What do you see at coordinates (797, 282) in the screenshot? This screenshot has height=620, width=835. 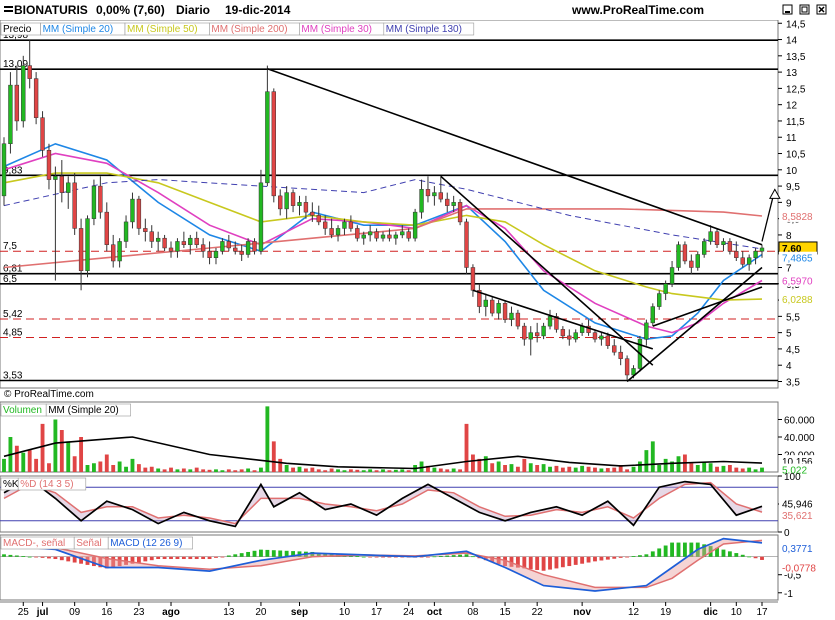 I see `price-tag: 6,5970` at bounding box center [797, 282].